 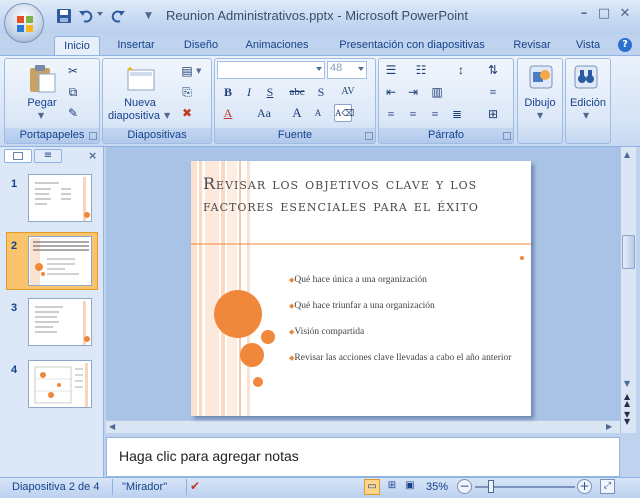 What do you see at coordinates (586, 115) in the screenshot?
I see `edicion-dropdown-icon: ▼` at bounding box center [586, 115].